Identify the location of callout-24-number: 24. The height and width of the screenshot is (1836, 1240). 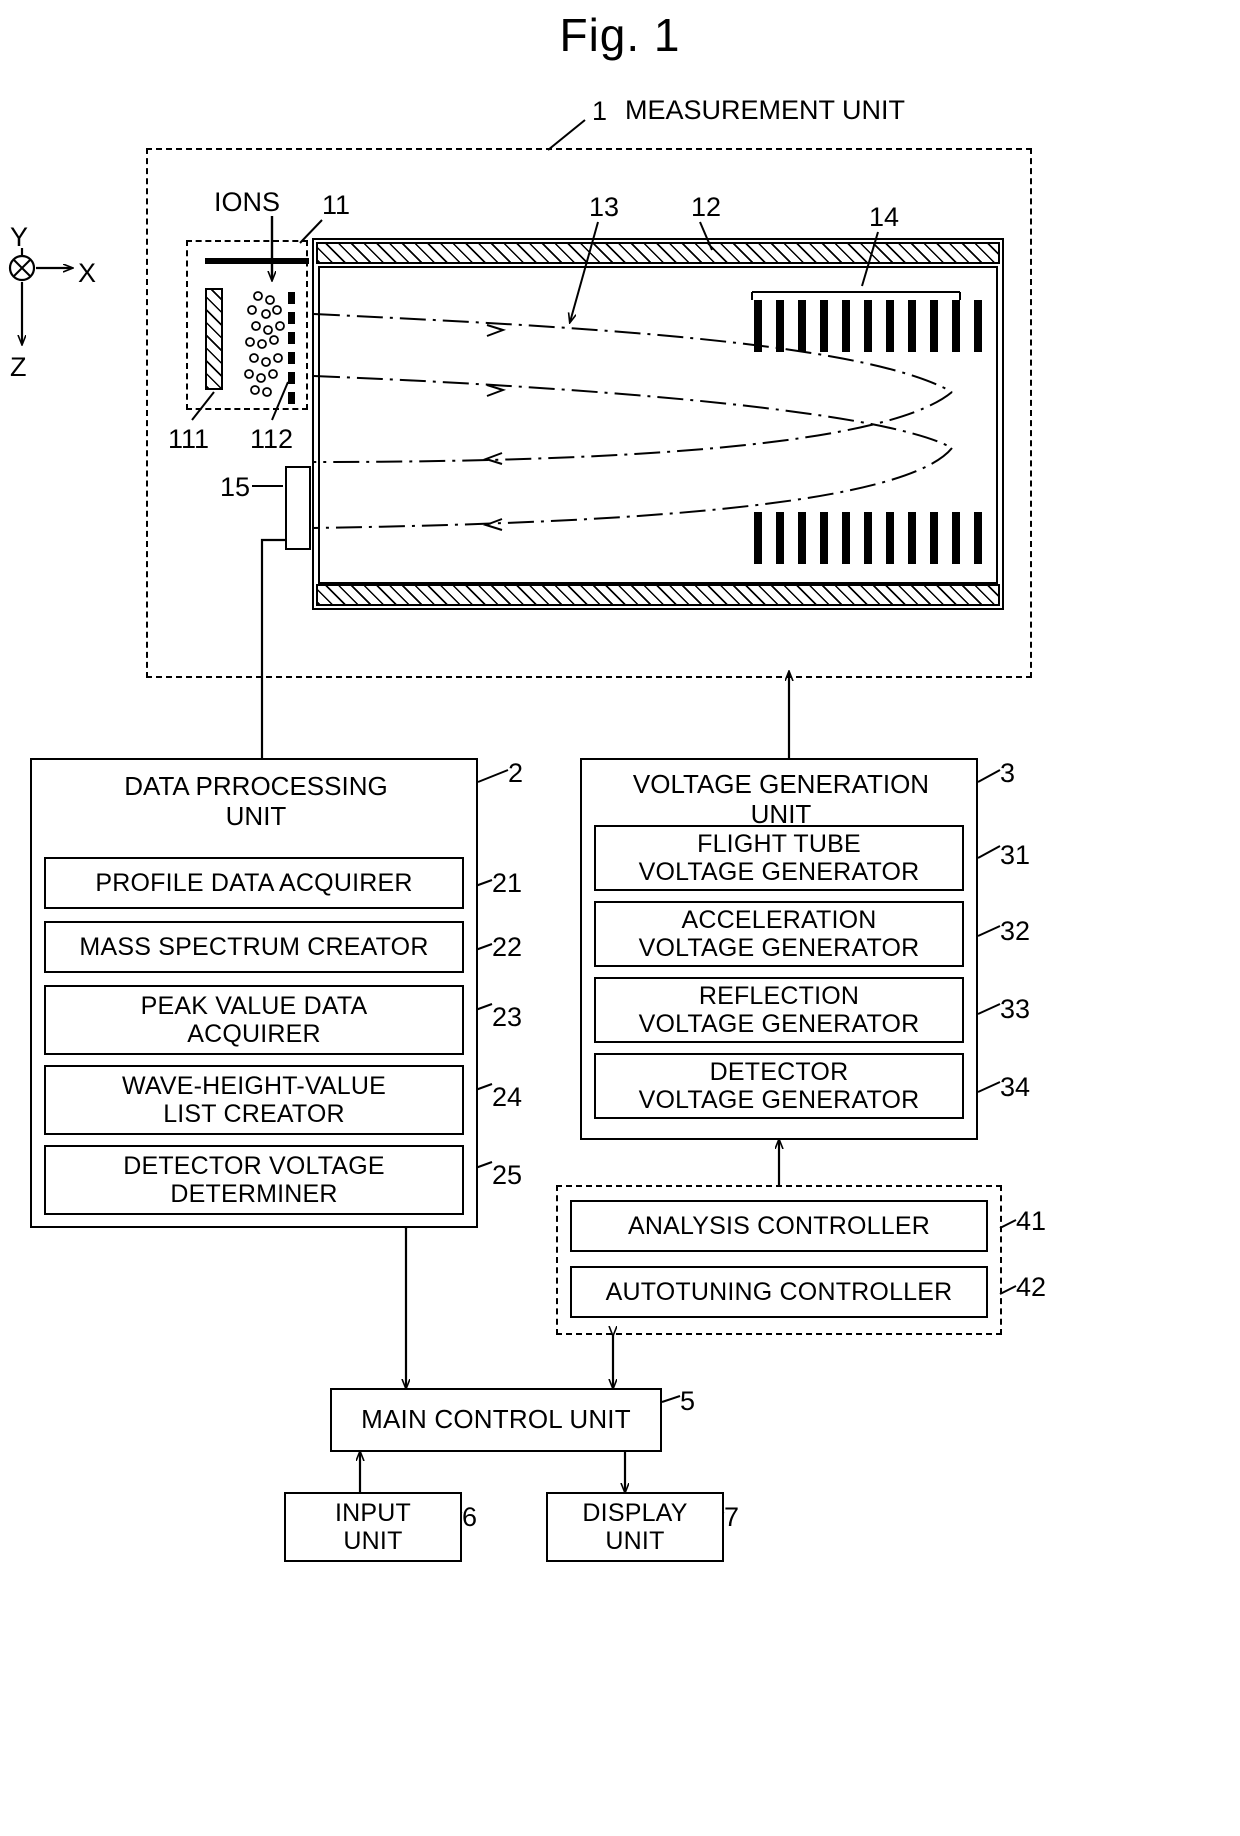
(507, 1097).